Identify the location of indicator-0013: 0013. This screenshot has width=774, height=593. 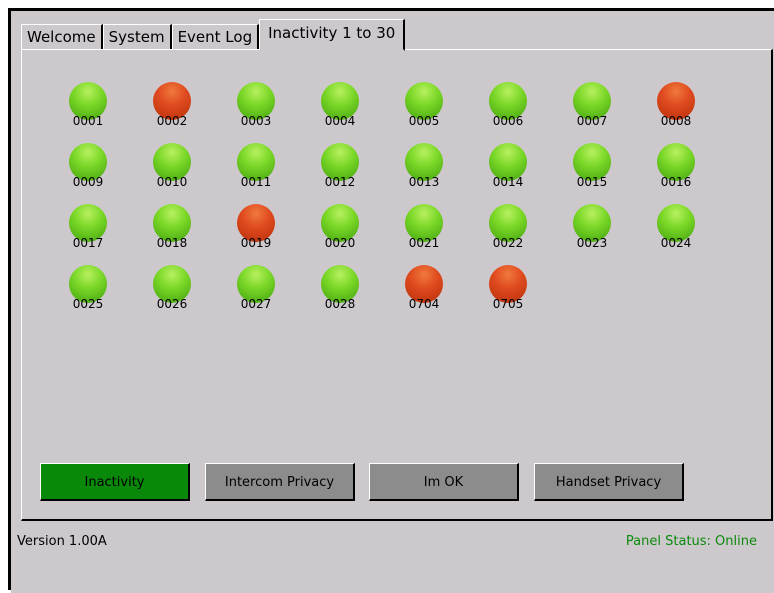
(424, 173).